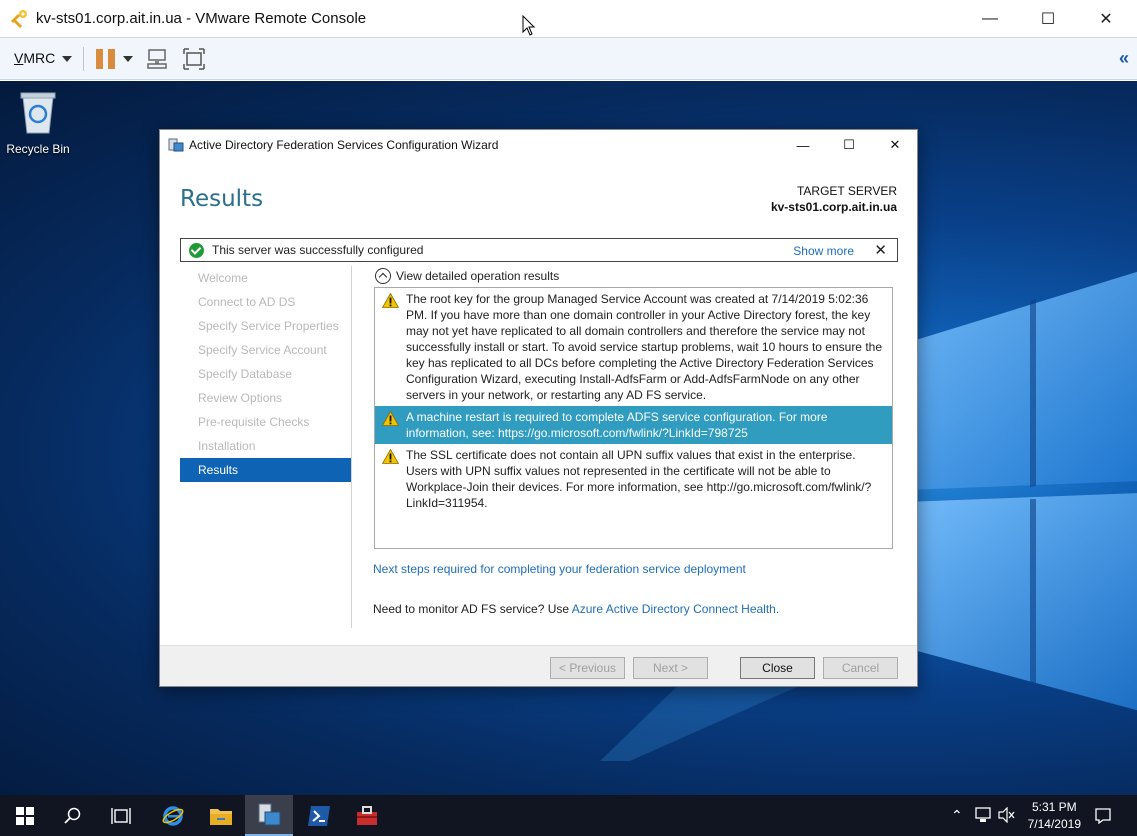  I want to click on show-hidden-icons-icon: ⌃, so click(957, 815).